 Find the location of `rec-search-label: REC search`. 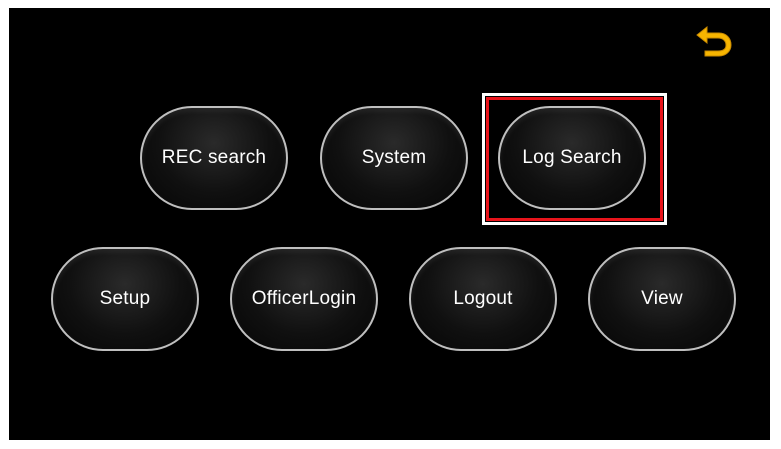

rec-search-label: REC search is located at coordinates (214, 157).